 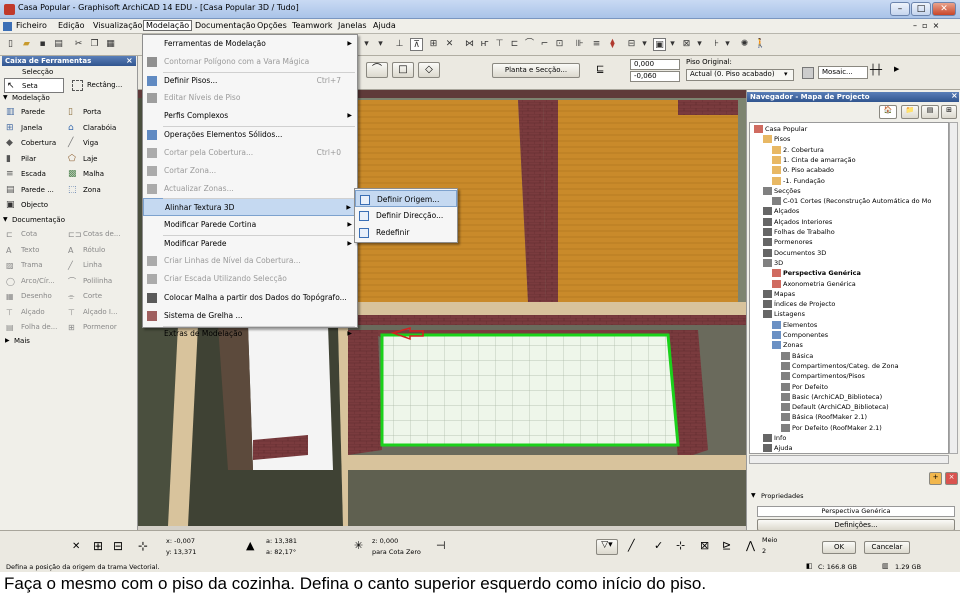 What do you see at coordinates (799, 232) in the screenshot?
I see `tree-item: Folhas de Trabalho` at bounding box center [799, 232].